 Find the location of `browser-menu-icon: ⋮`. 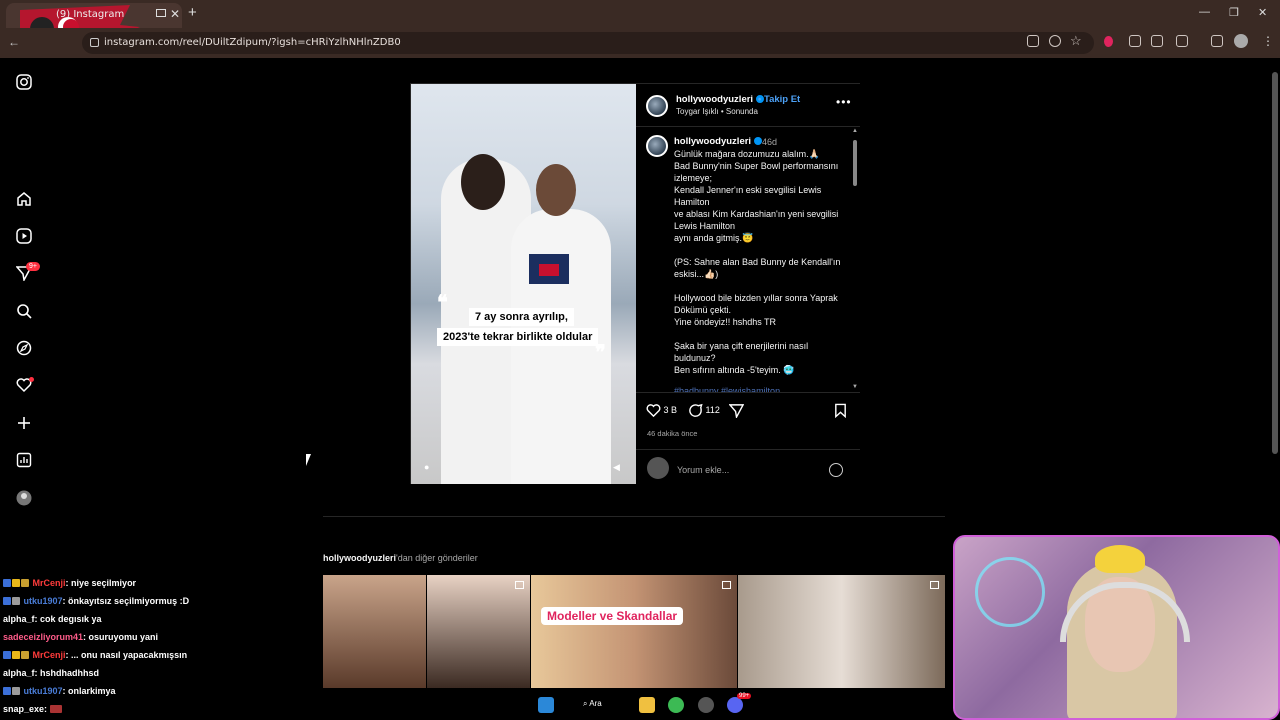

browser-menu-icon: ⋮ is located at coordinates (1268, 41).